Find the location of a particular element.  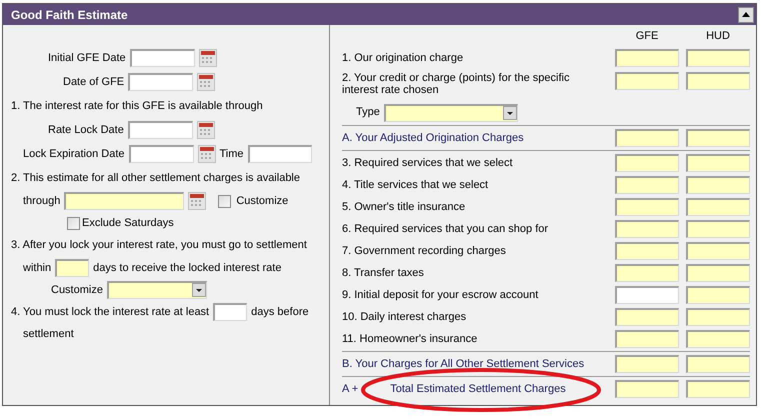

row-label: 4. Title services that we select is located at coordinates (415, 185).